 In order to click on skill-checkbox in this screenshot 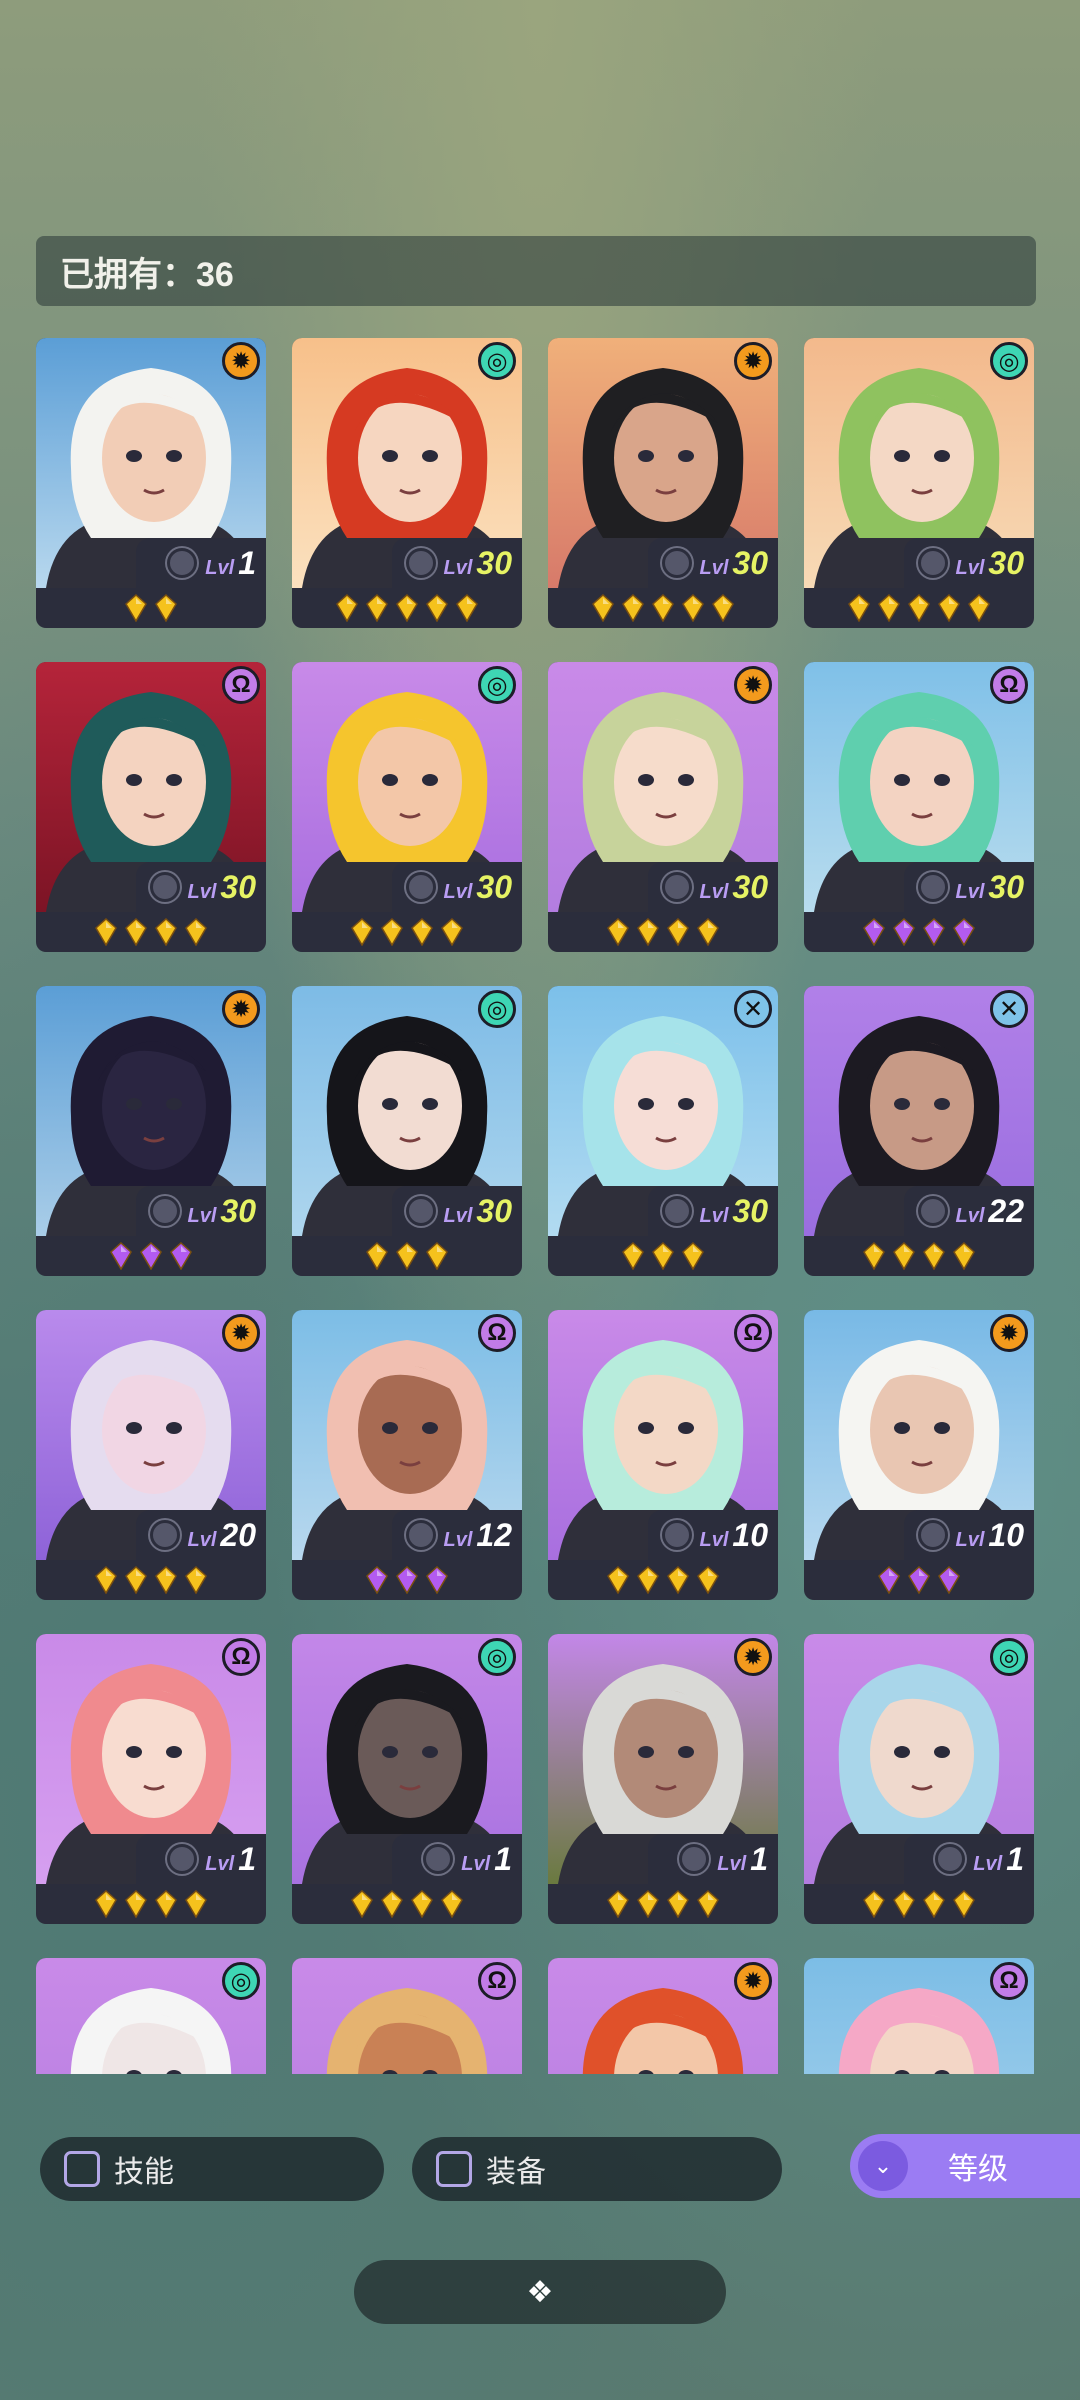, I will do `click(82, 2169)`.